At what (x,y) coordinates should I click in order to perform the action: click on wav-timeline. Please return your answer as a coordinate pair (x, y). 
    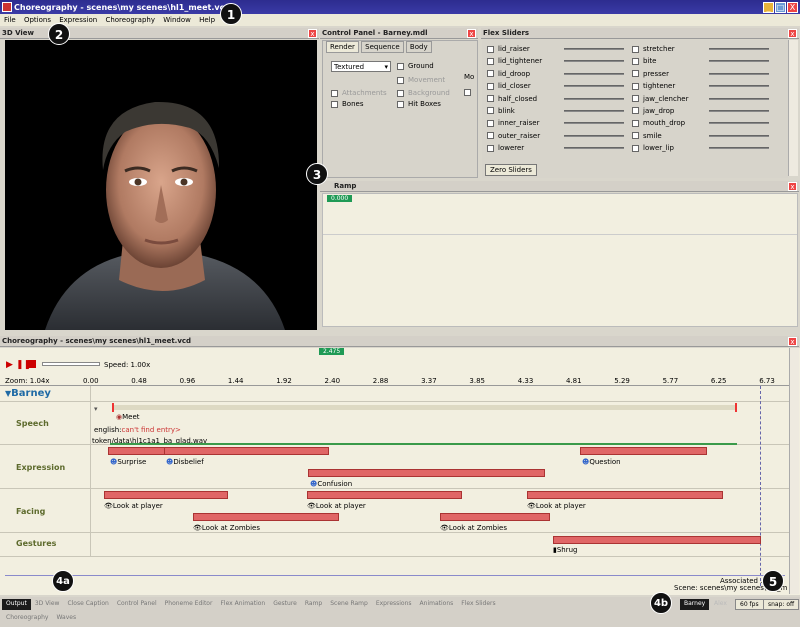
    Looking at the image, I should click on (423, 444).